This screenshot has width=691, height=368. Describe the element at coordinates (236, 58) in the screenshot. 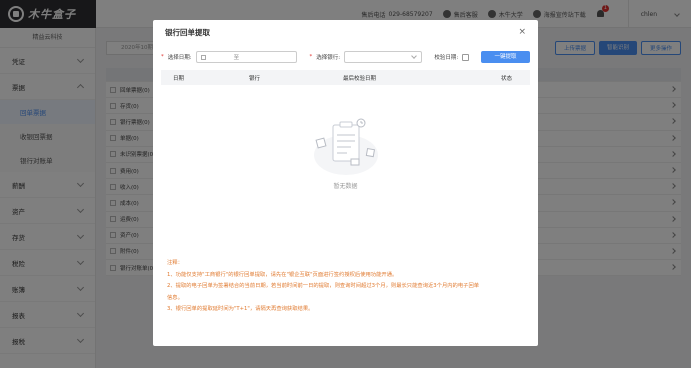

I see `date-range-separator: 至` at that location.